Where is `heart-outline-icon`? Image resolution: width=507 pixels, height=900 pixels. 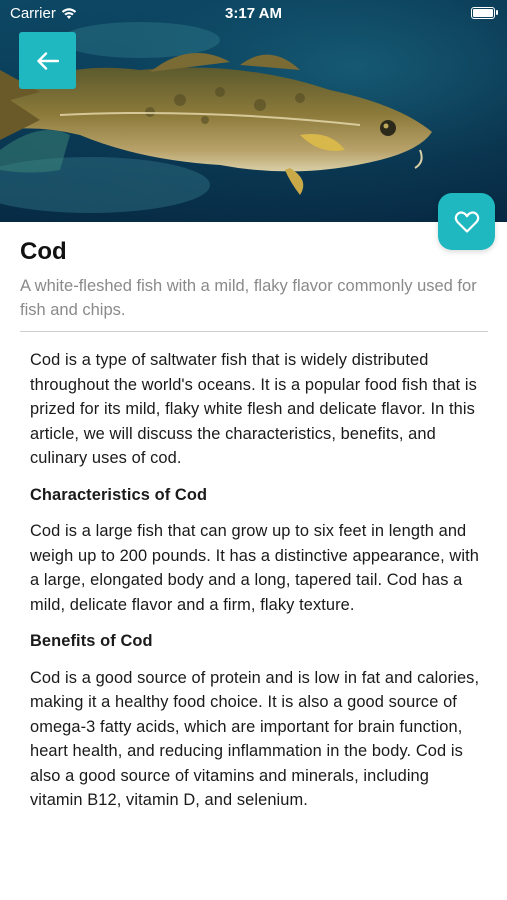
heart-outline-icon is located at coordinates (466, 221).